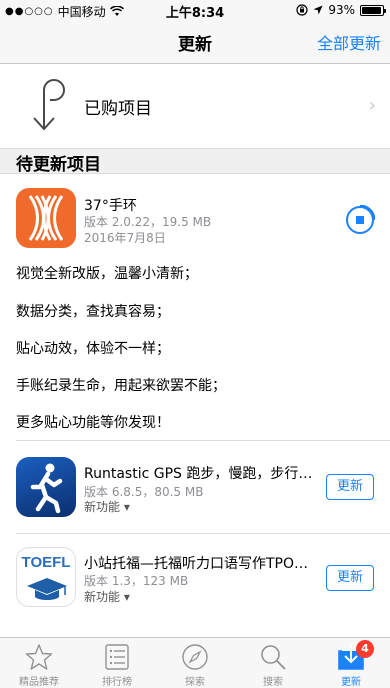  I want to click on tab-top-charts: 排行榜, so click(117, 663).